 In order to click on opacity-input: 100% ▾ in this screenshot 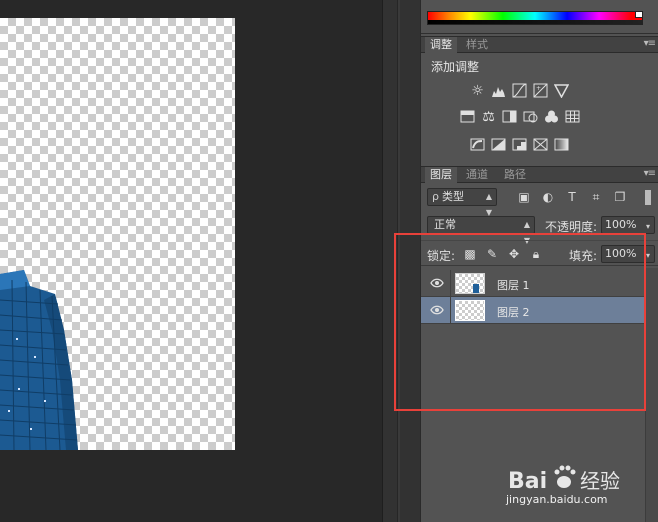, I will do `click(628, 225)`.